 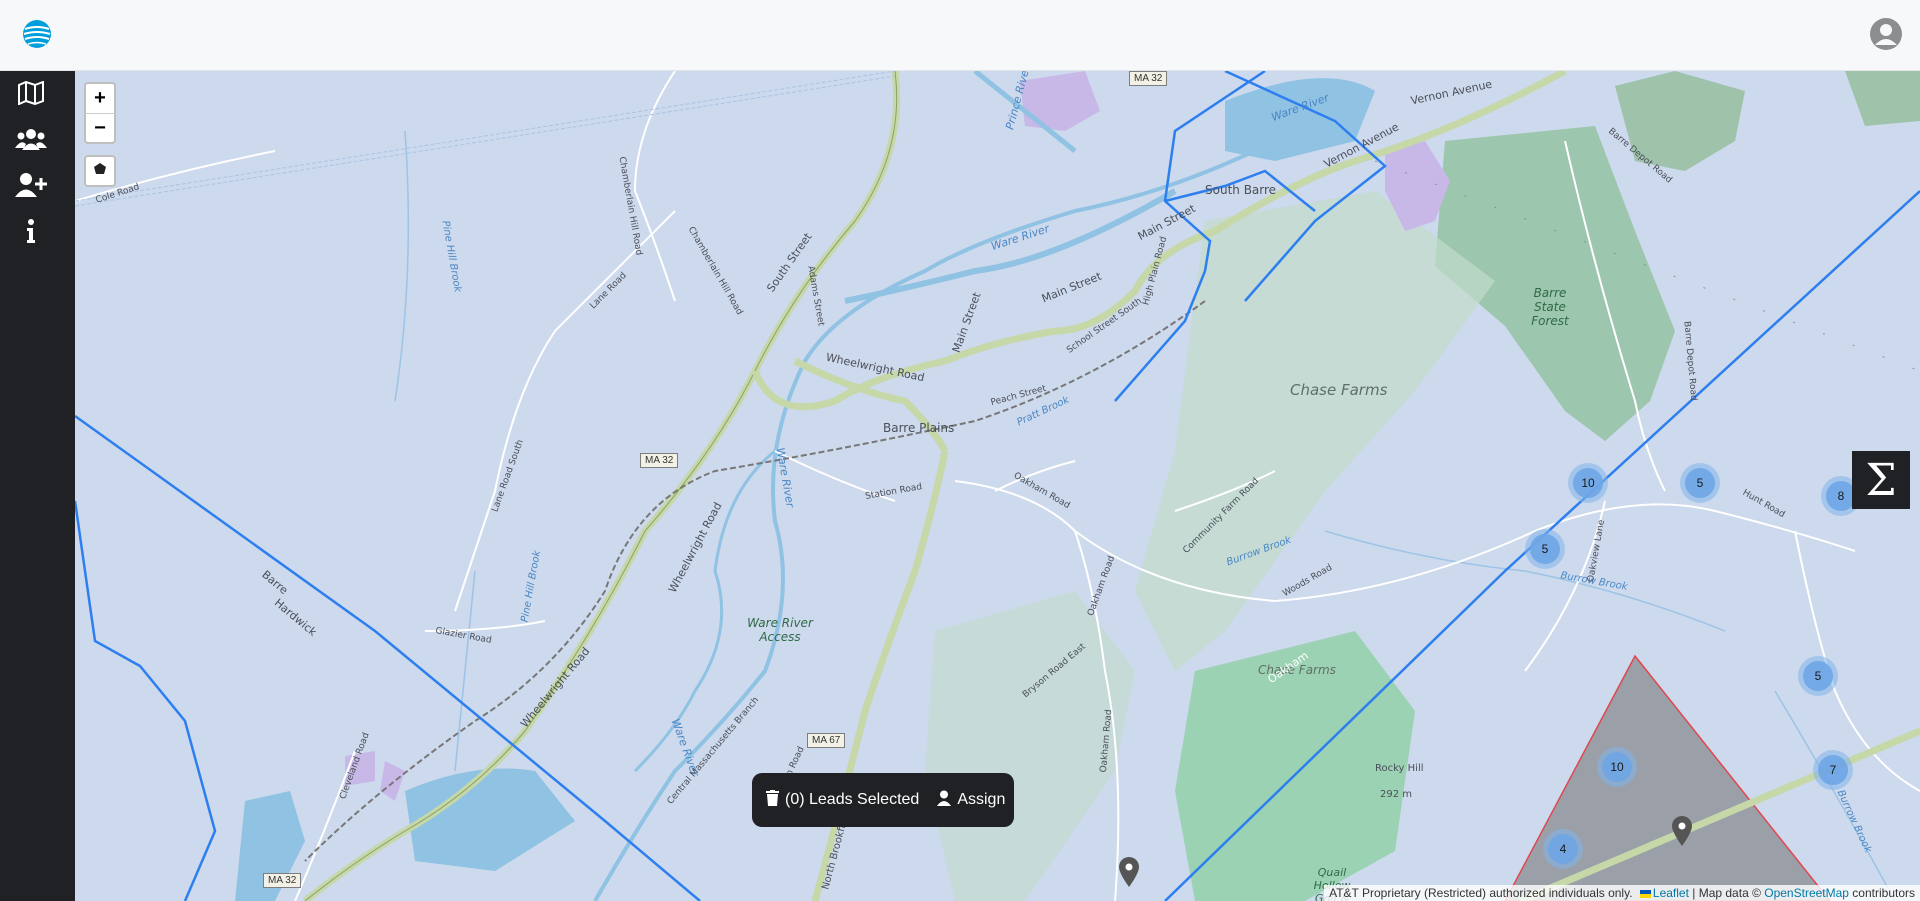 I want to click on person-icon, so click(x=944, y=800).